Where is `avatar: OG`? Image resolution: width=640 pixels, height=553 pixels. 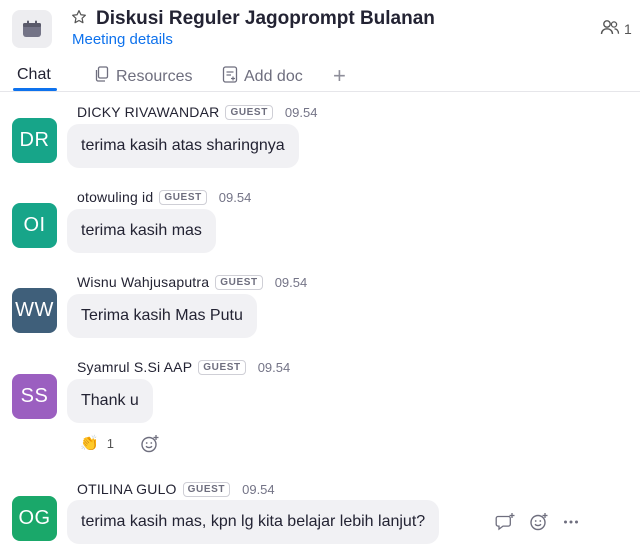
avatar: OG is located at coordinates (34, 518).